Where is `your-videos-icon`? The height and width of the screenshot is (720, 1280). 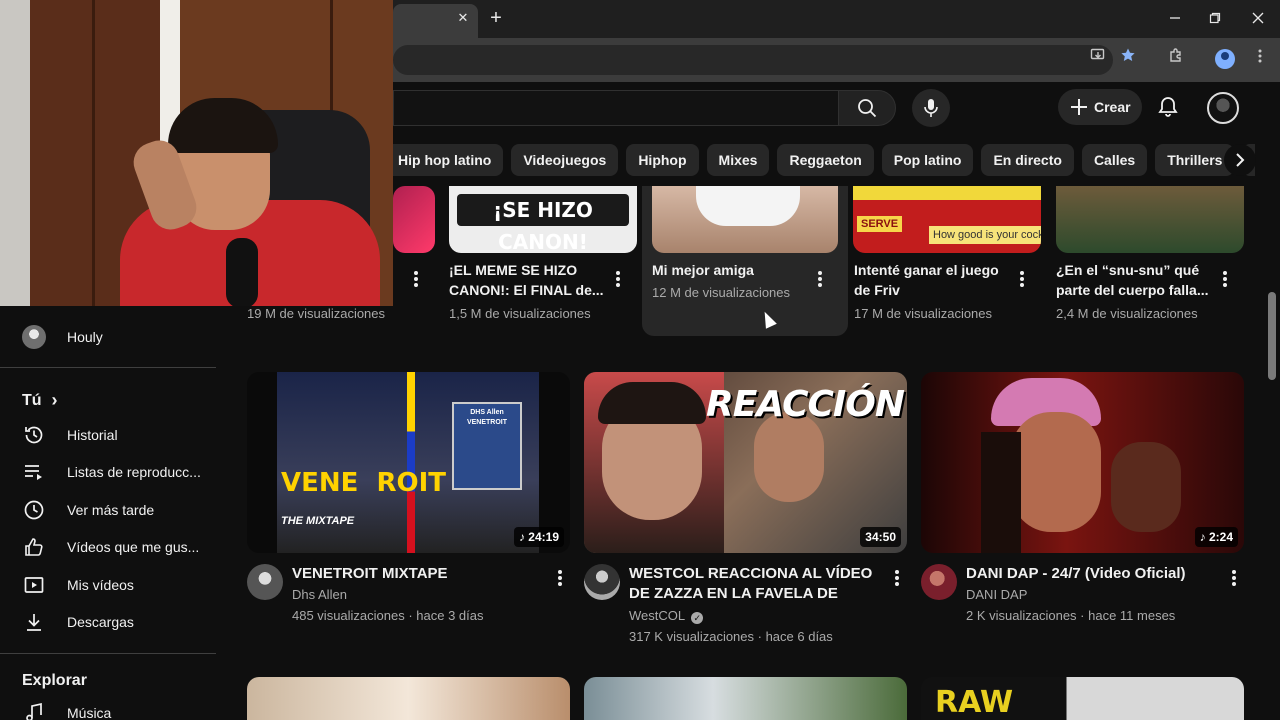 your-videos-icon is located at coordinates (34, 585).